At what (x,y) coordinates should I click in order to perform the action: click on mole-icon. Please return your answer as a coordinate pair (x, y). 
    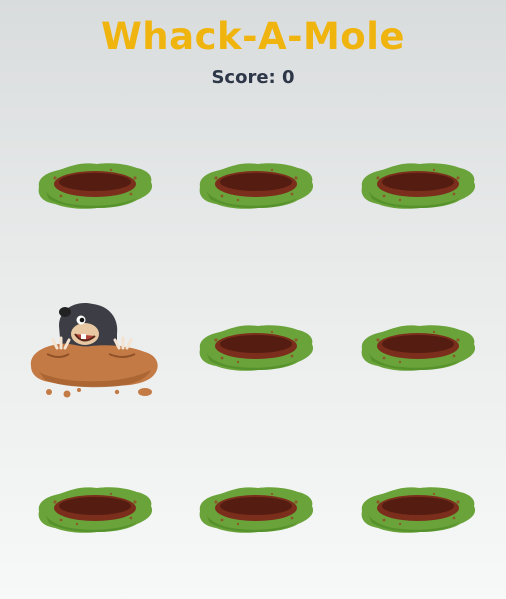
    Looking at the image, I should click on (94, 350).